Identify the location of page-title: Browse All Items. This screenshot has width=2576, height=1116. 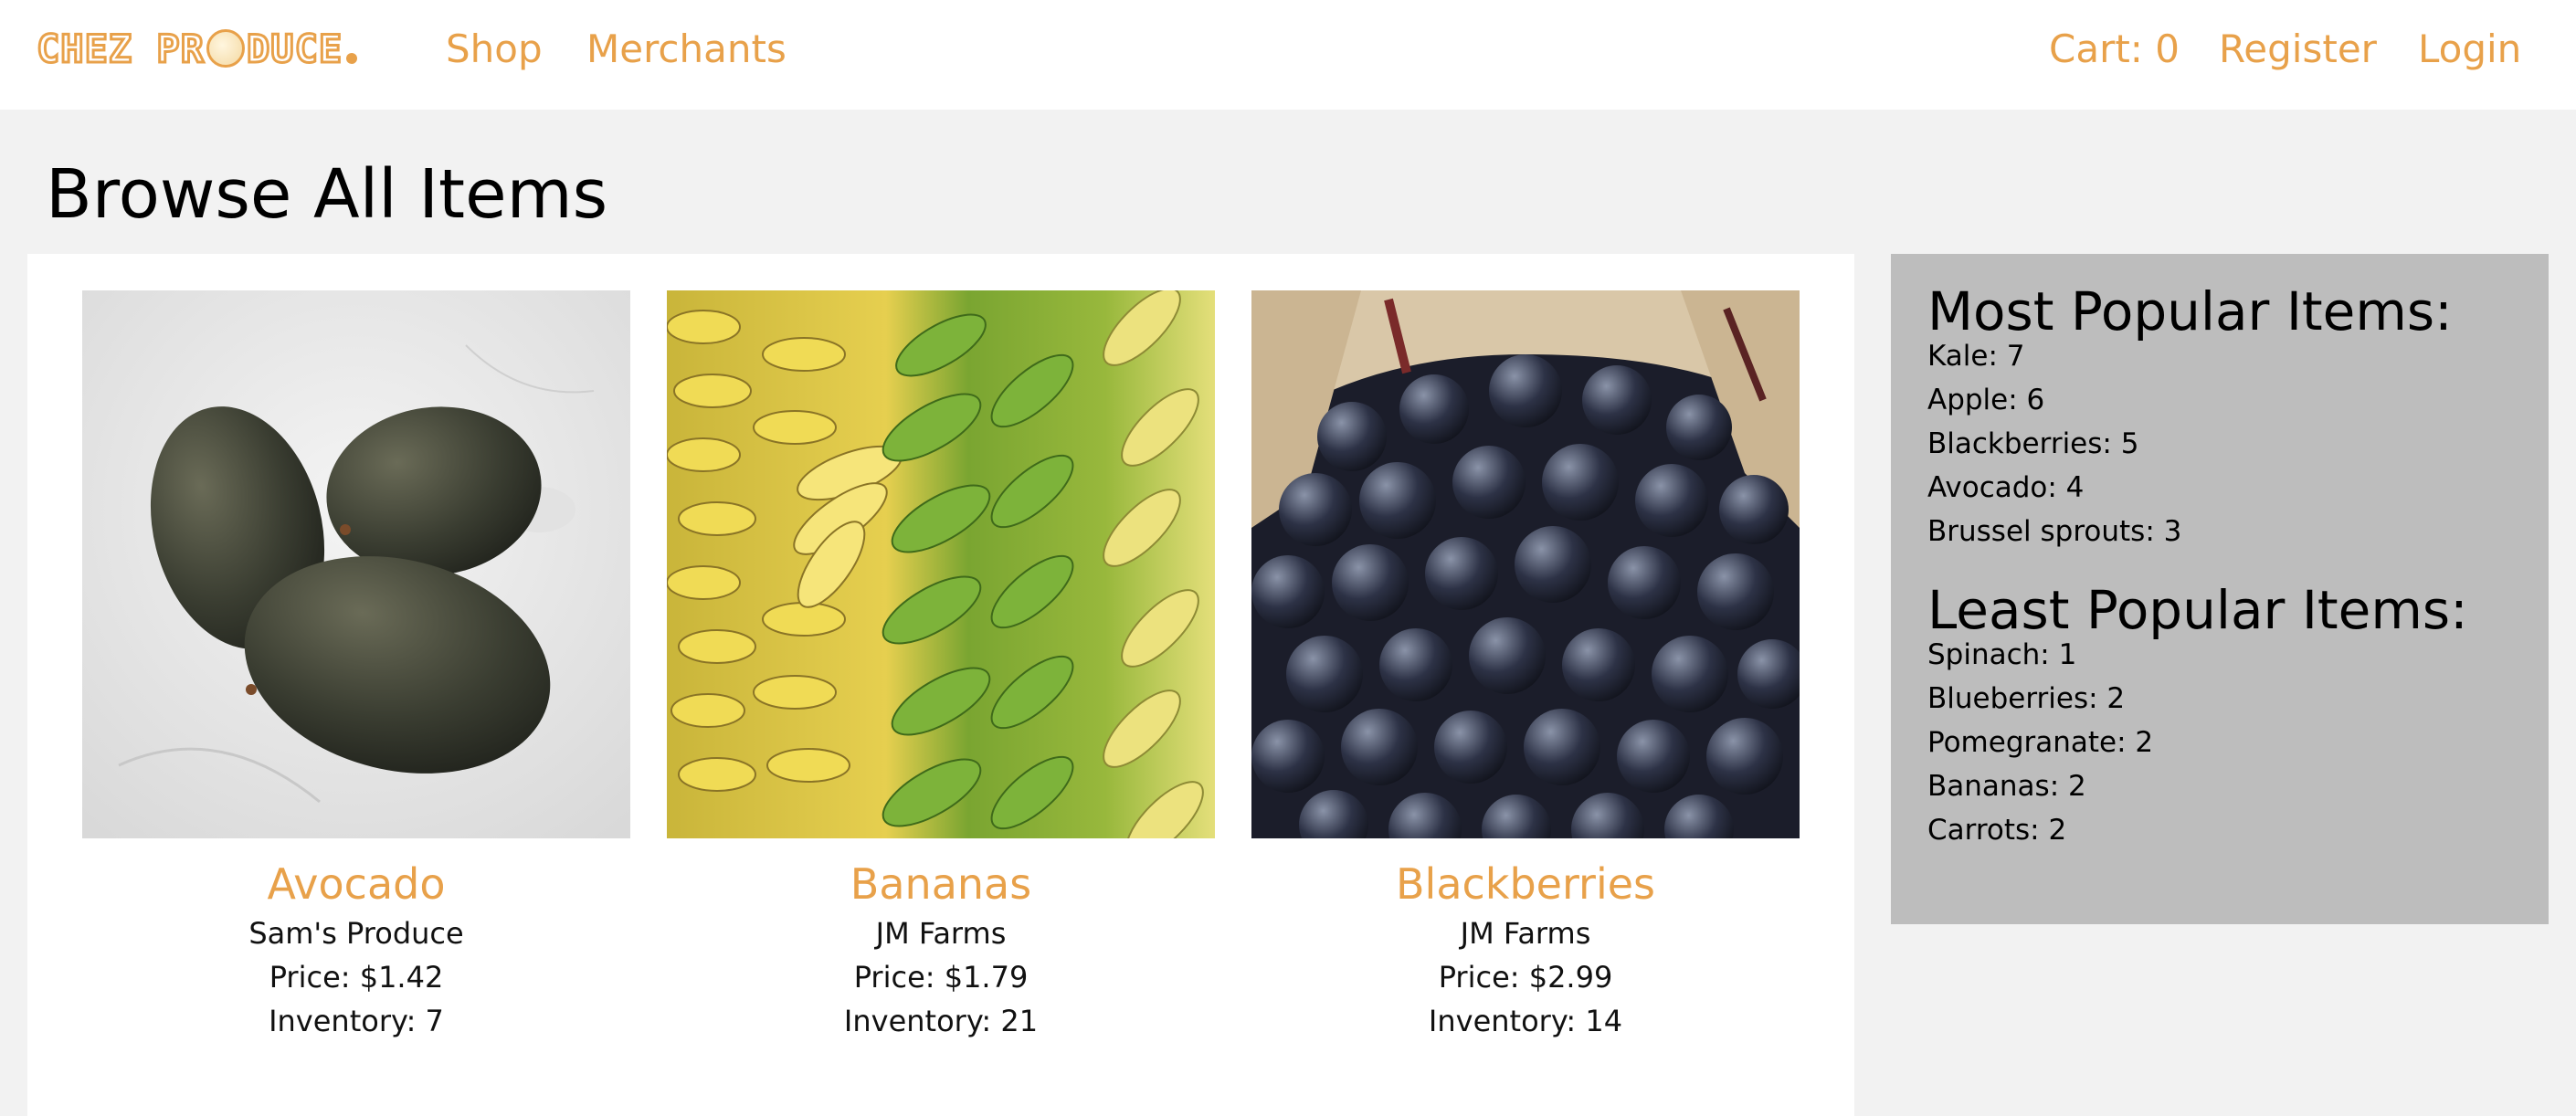
(327, 195).